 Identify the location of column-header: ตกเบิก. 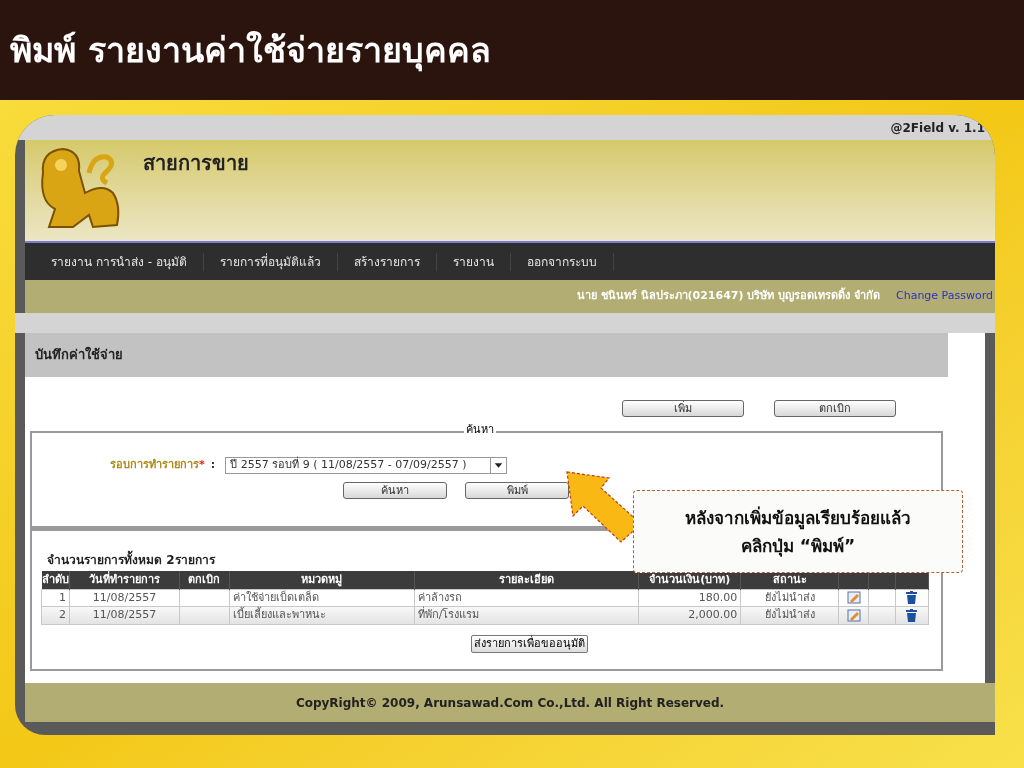
(204, 580).